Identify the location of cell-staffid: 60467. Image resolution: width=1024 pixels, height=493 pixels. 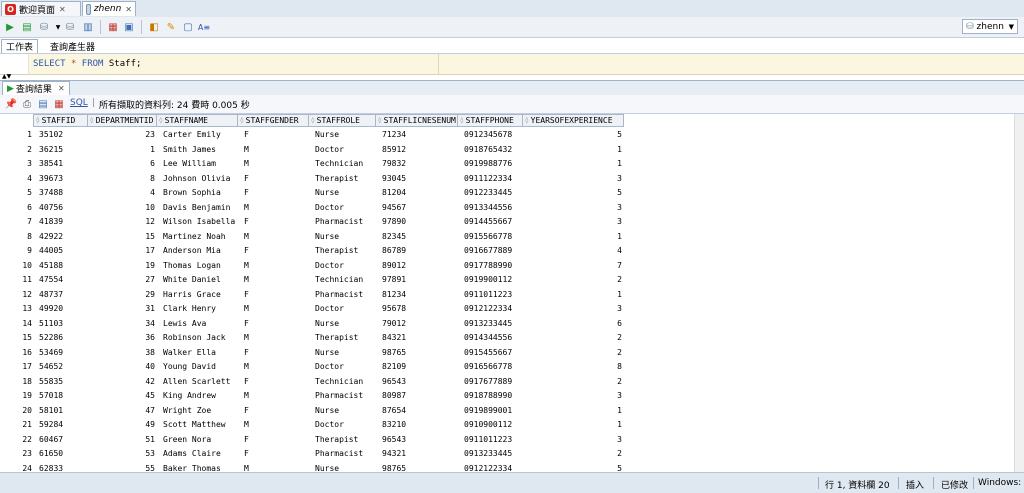
(62, 440).